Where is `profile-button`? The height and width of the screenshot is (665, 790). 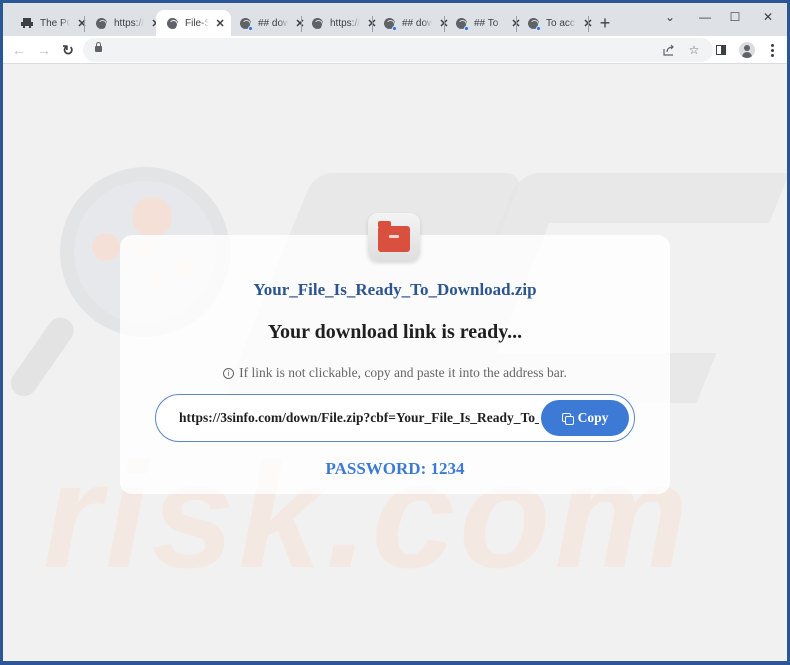 profile-button is located at coordinates (747, 50).